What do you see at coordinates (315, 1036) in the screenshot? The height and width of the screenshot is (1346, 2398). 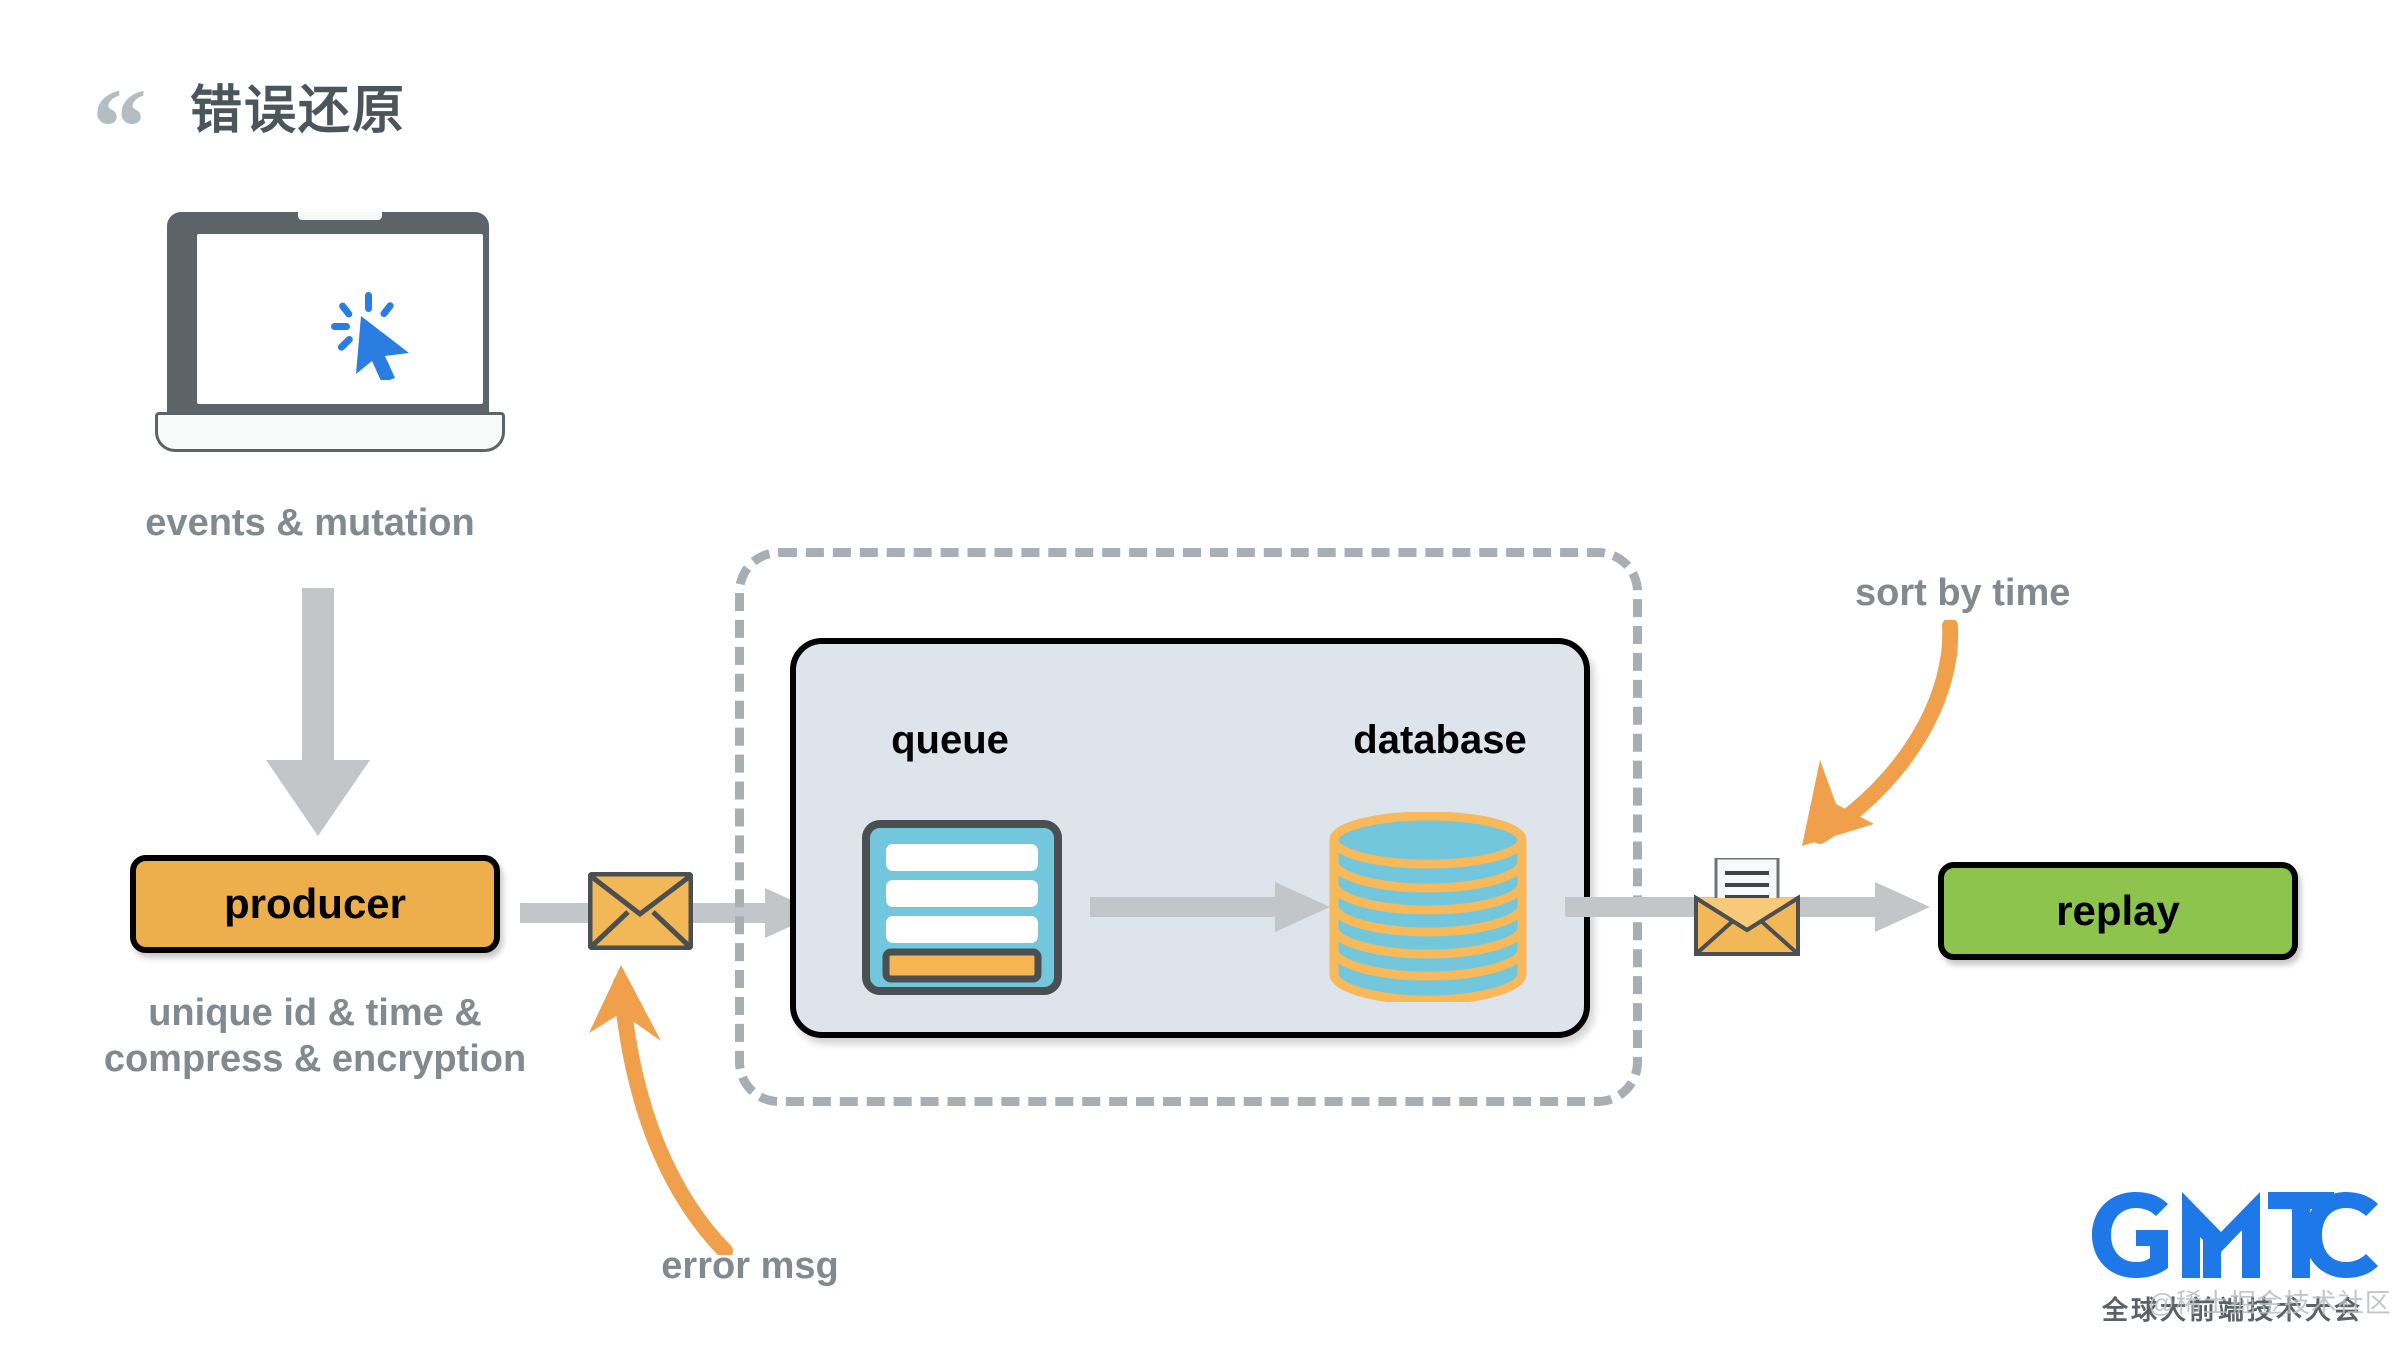 I see `label-producer-detail: unique id & time & compress & encryption` at bounding box center [315, 1036].